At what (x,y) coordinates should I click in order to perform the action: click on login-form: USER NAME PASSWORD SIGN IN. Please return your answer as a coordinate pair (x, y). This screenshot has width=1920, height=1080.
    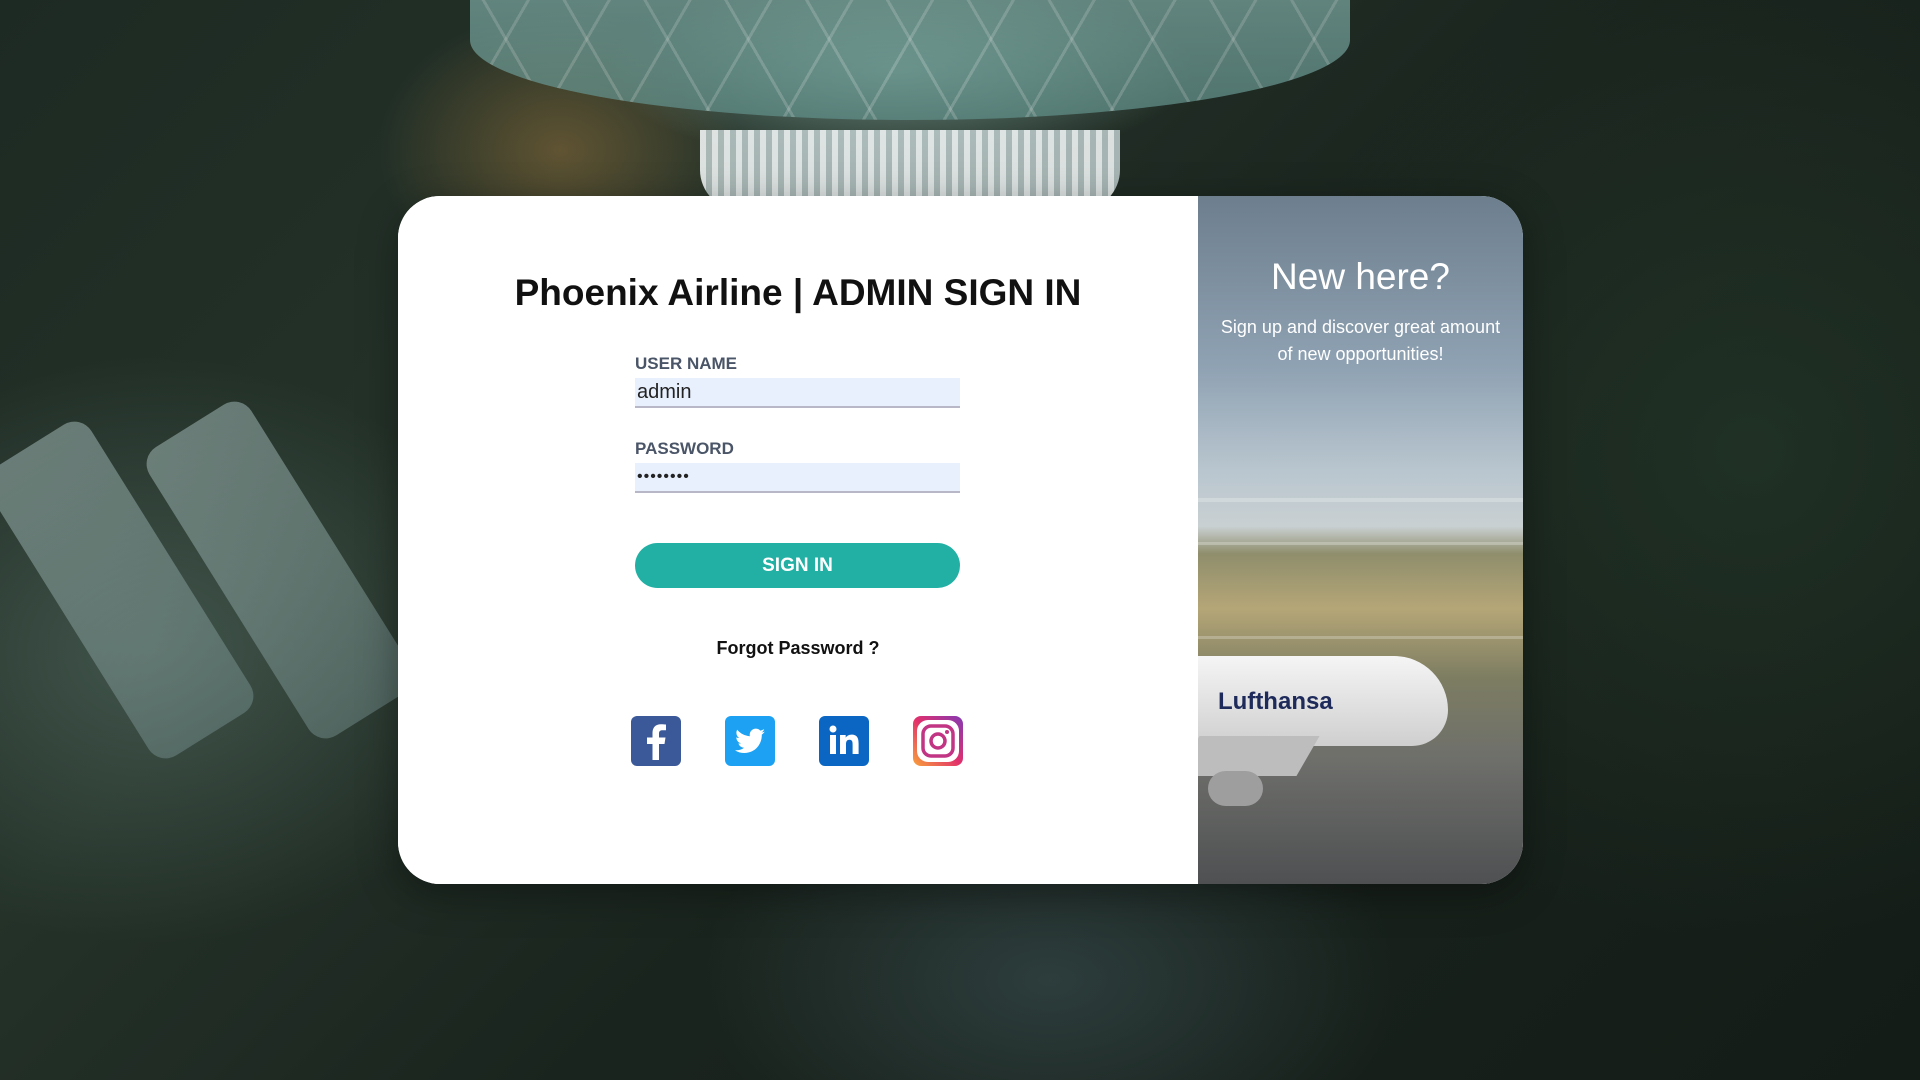
    Looking at the image, I should click on (797, 471).